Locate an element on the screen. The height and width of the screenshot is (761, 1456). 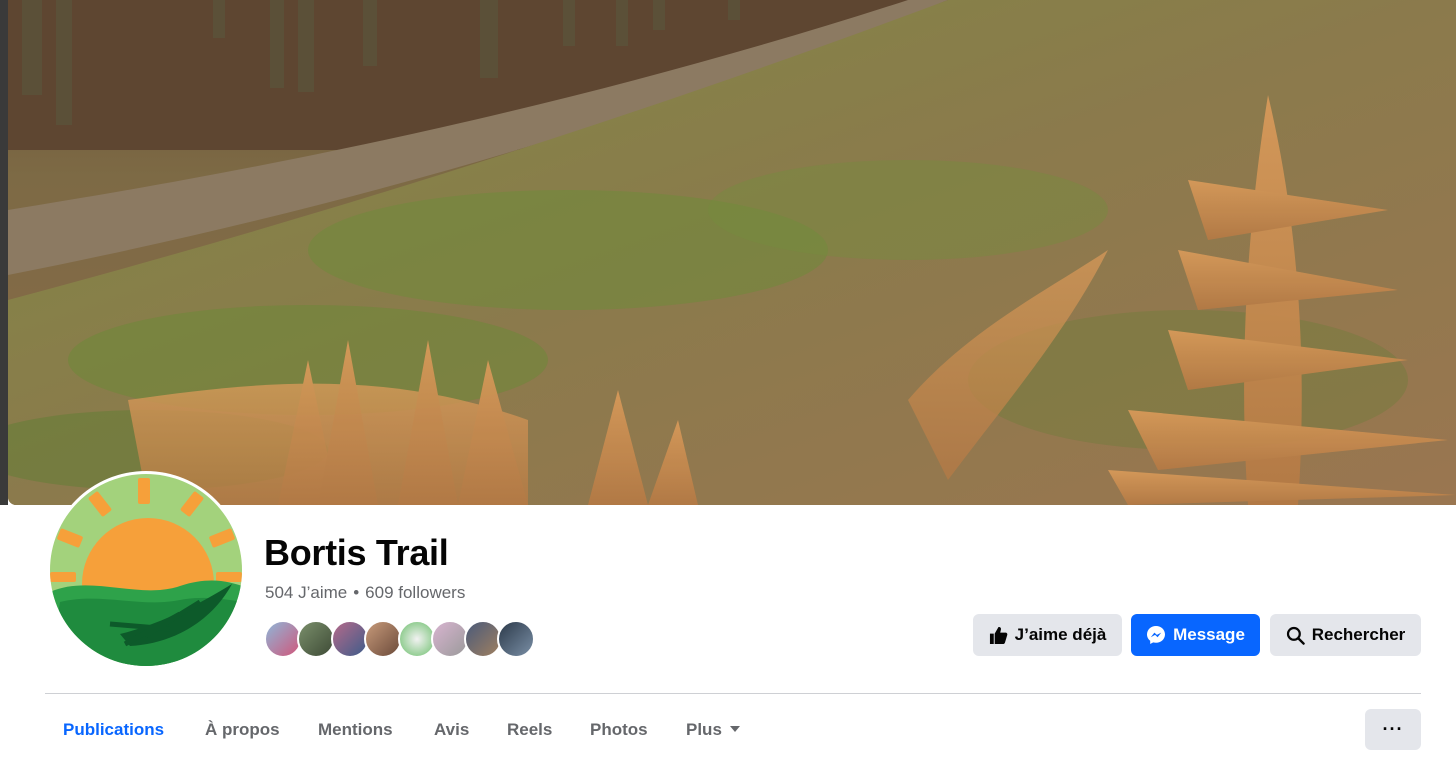
page-title: Bortis Trail is located at coordinates (356, 552).